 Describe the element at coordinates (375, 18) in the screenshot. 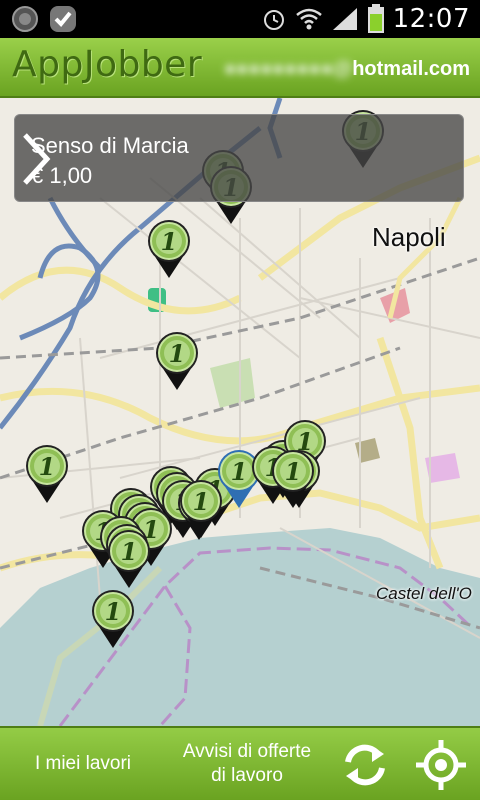

I see `battery-icon` at that location.